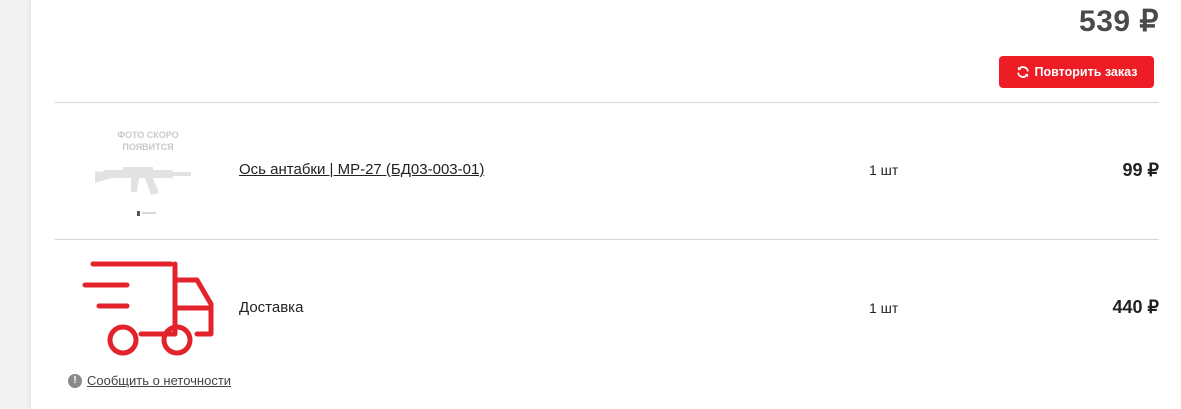  Describe the element at coordinates (271, 307) in the screenshot. I see `delivery-label: Доставка` at that location.